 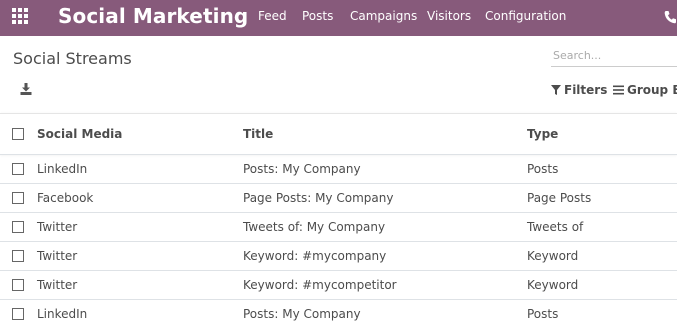 What do you see at coordinates (338, 133) in the screenshot?
I see `table-header: Social Media Title Type` at bounding box center [338, 133].